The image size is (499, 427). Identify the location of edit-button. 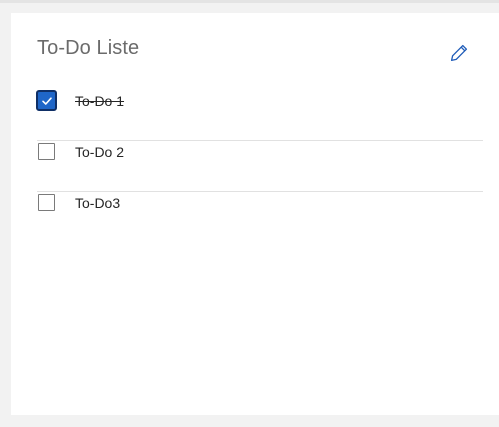
(459, 53).